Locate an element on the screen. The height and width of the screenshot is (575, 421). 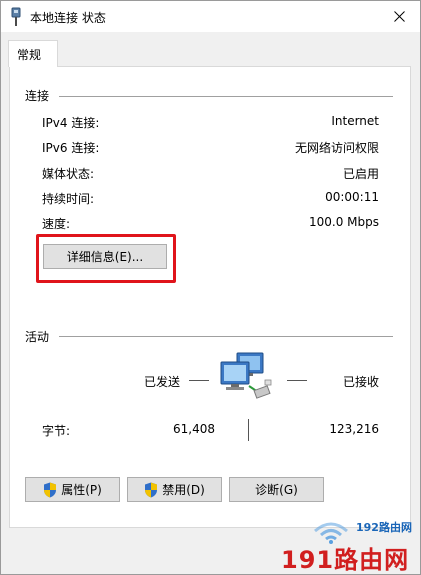
speed-label: 速度: is located at coordinates (56, 224).